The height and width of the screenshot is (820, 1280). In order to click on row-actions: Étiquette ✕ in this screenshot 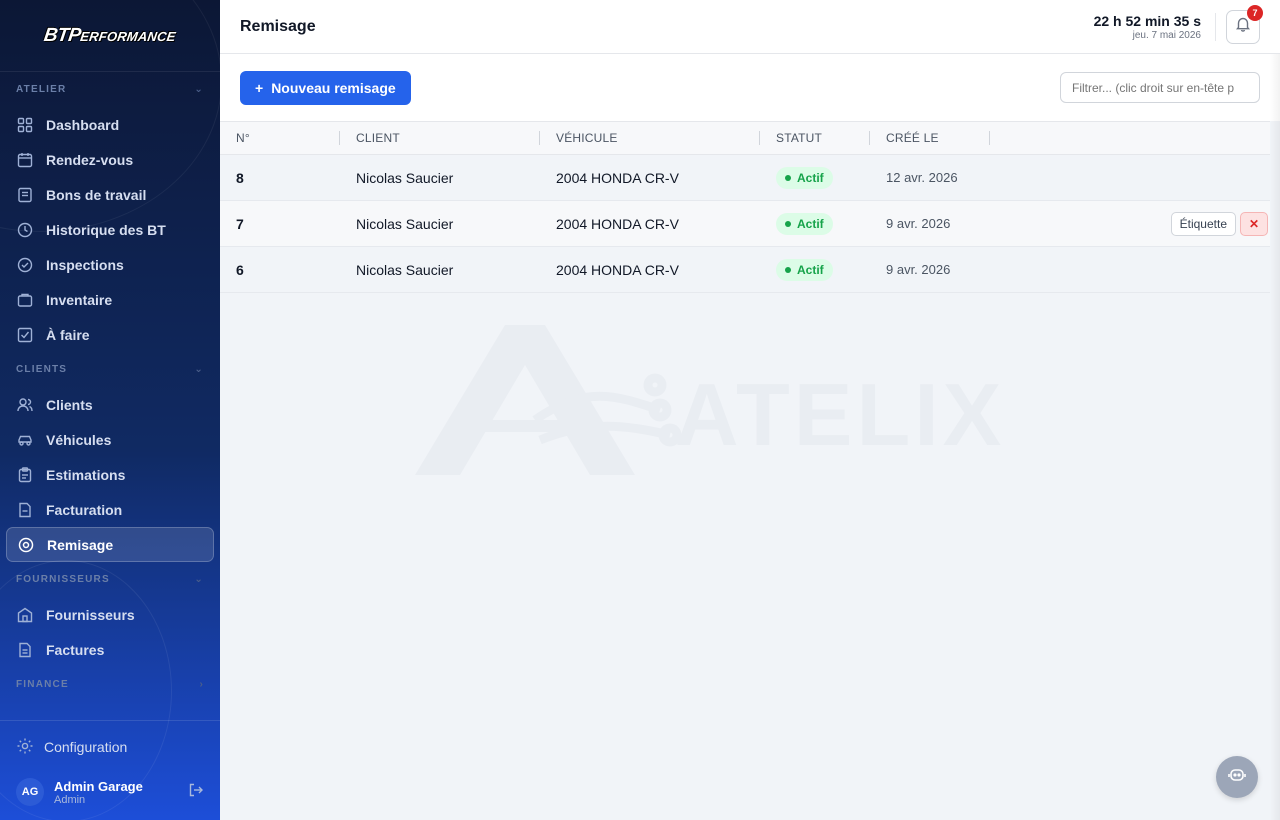, I will do `click(1220, 223)`.